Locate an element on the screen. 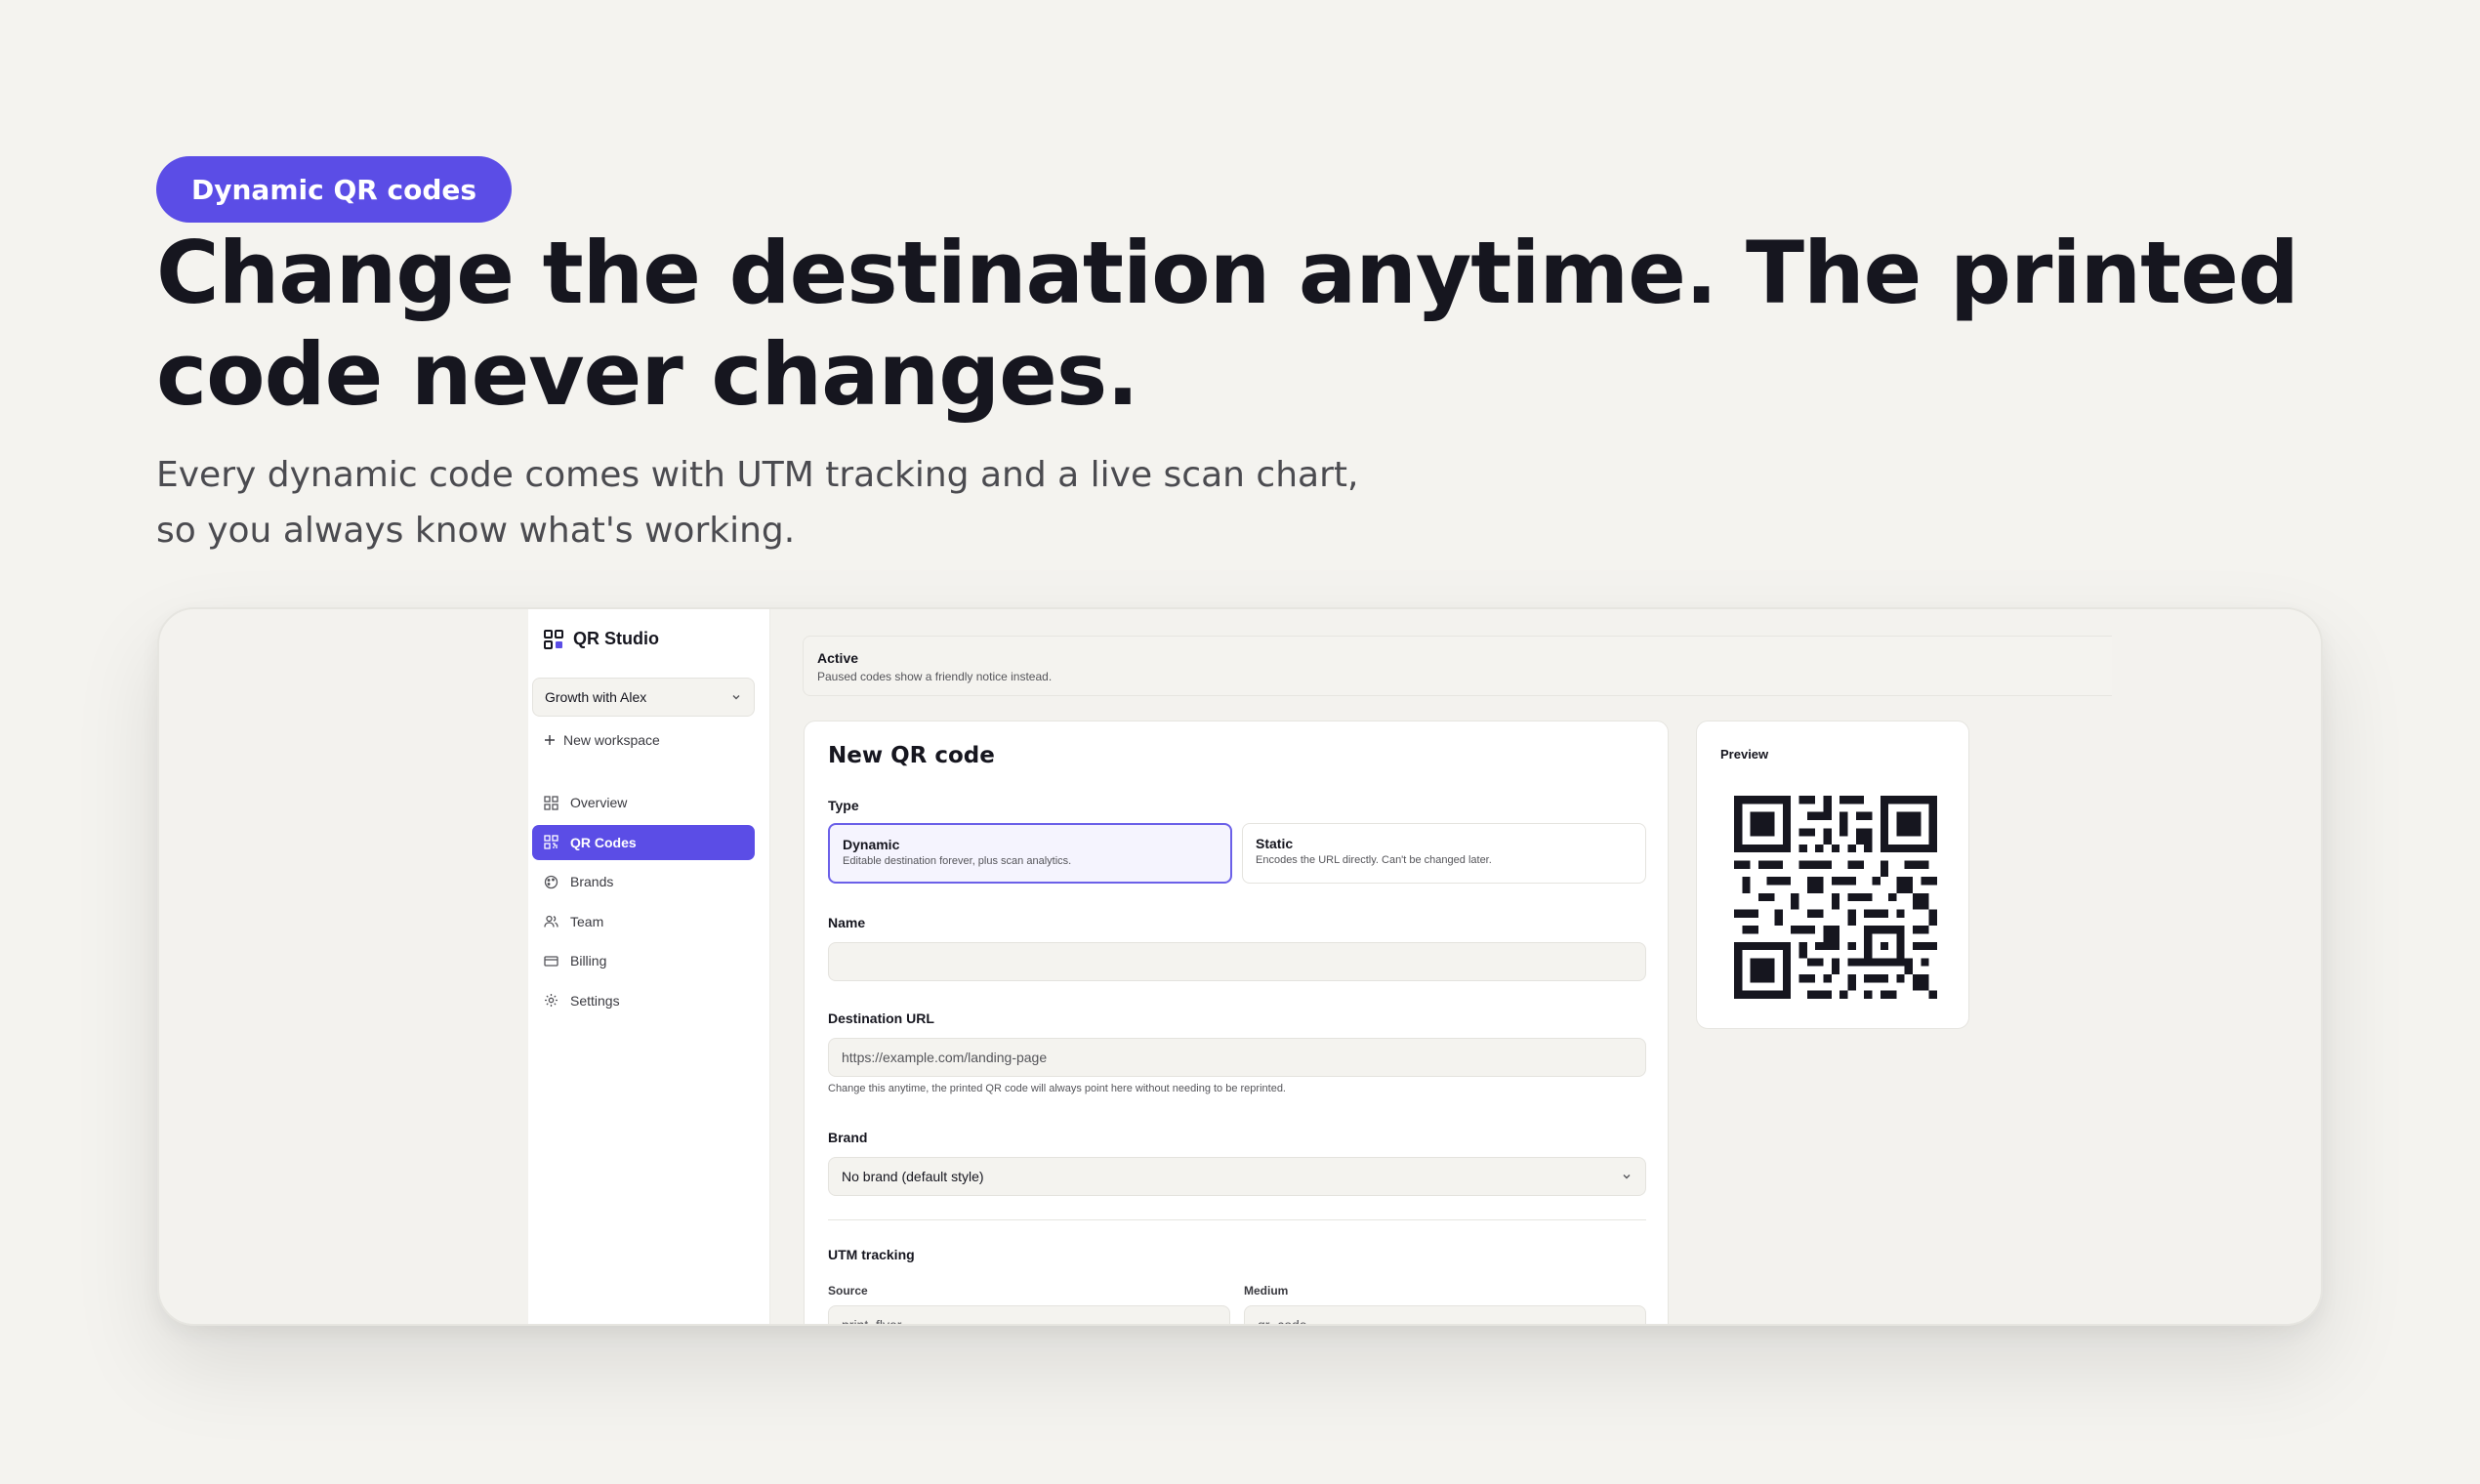 The width and height of the screenshot is (2480, 1484). destination-url-input: https://example.com/landing-page is located at coordinates (1237, 1057).